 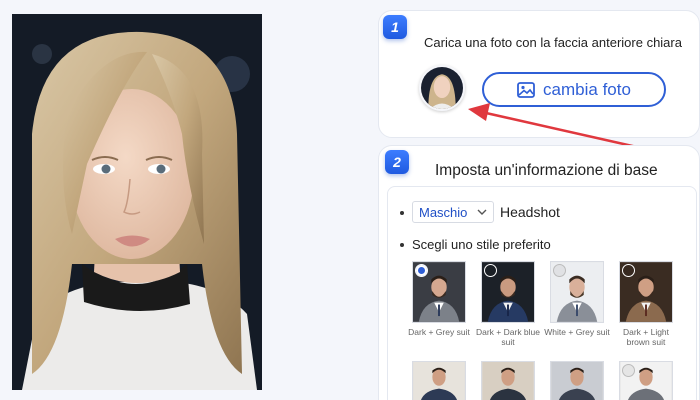 What do you see at coordinates (397, 162) in the screenshot?
I see `step-2-badge: 2` at bounding box center [397, 162].